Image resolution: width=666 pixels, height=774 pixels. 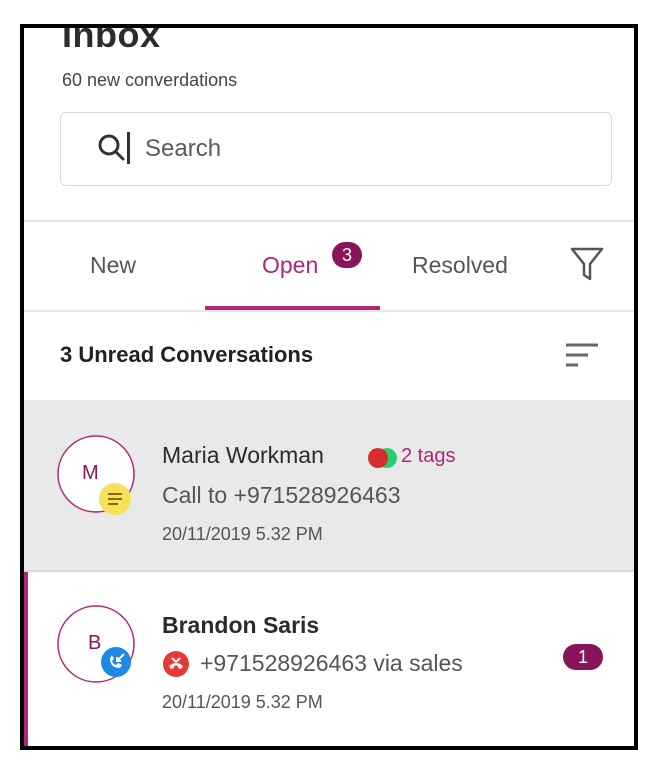 I want to click on conversation-detail: +971528926463 via sales, so click(x=331, y=663).